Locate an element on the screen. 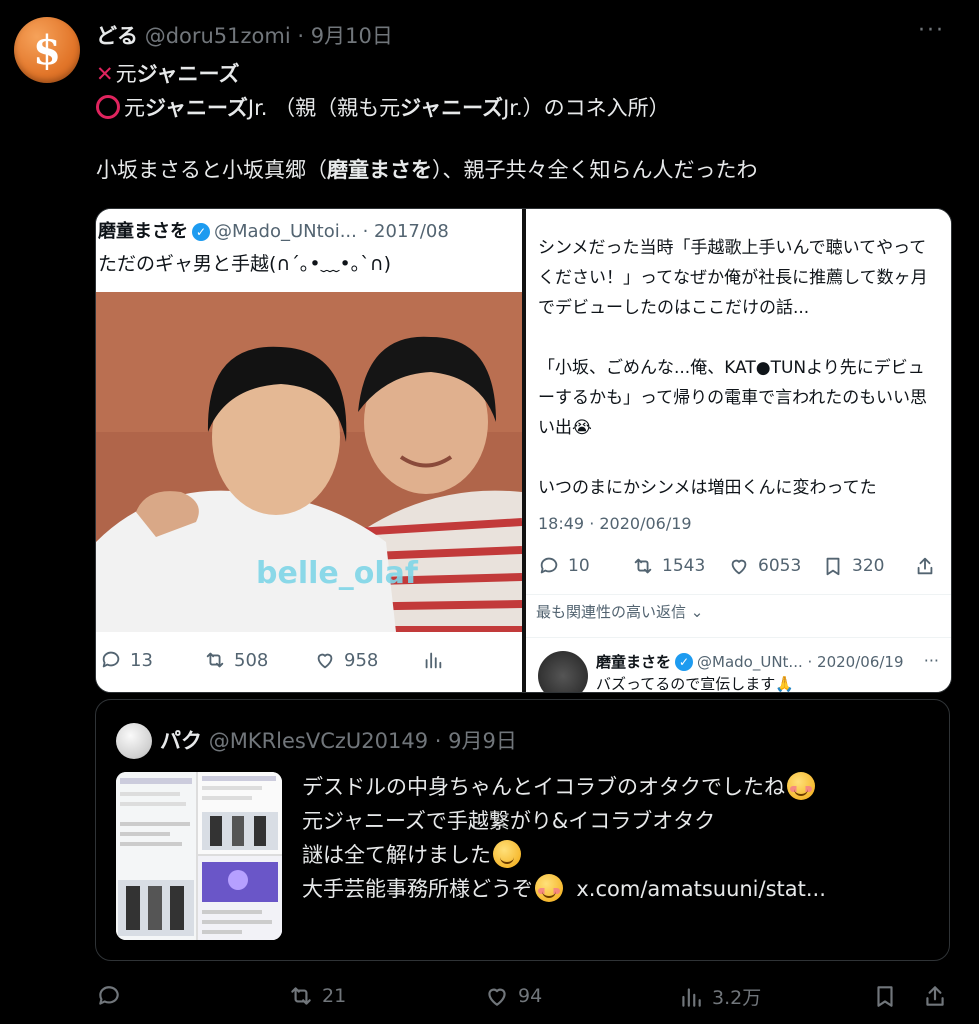  embedded-reply: 13 is located at coordinates (126, 660).